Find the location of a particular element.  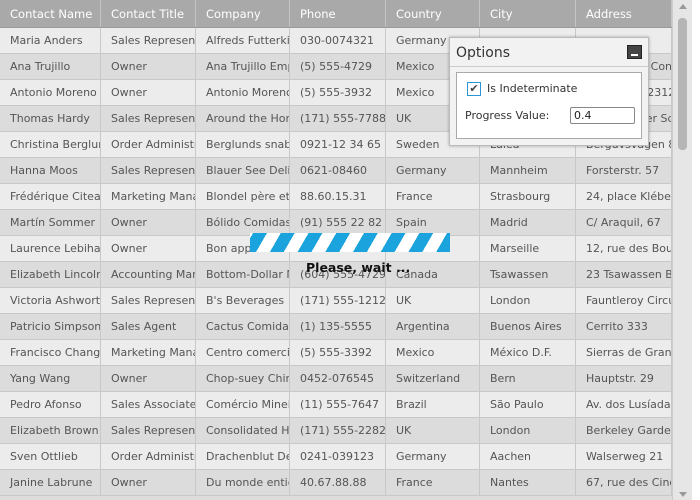

table-cell: Elizabeth Brown is located at coordinates (50, 430).